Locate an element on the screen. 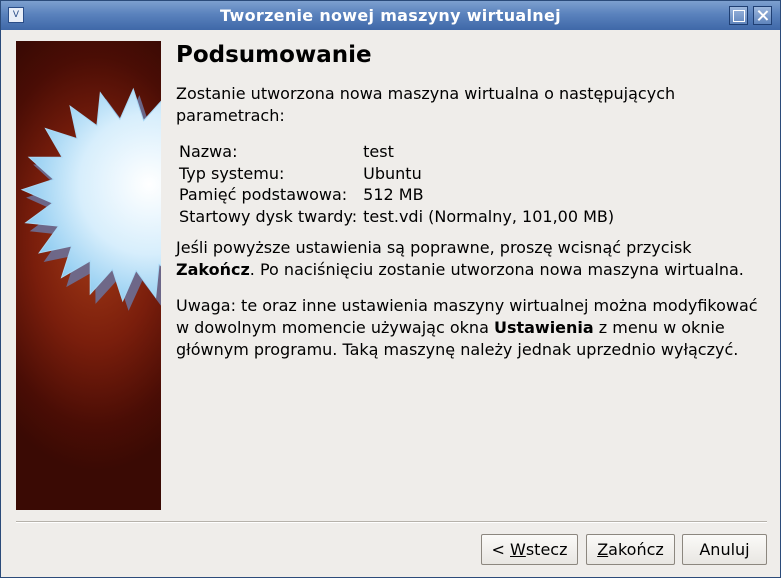 This screenshot has height=578, width=781. back-button: < Wstecz is located at coordinates (529, 549).